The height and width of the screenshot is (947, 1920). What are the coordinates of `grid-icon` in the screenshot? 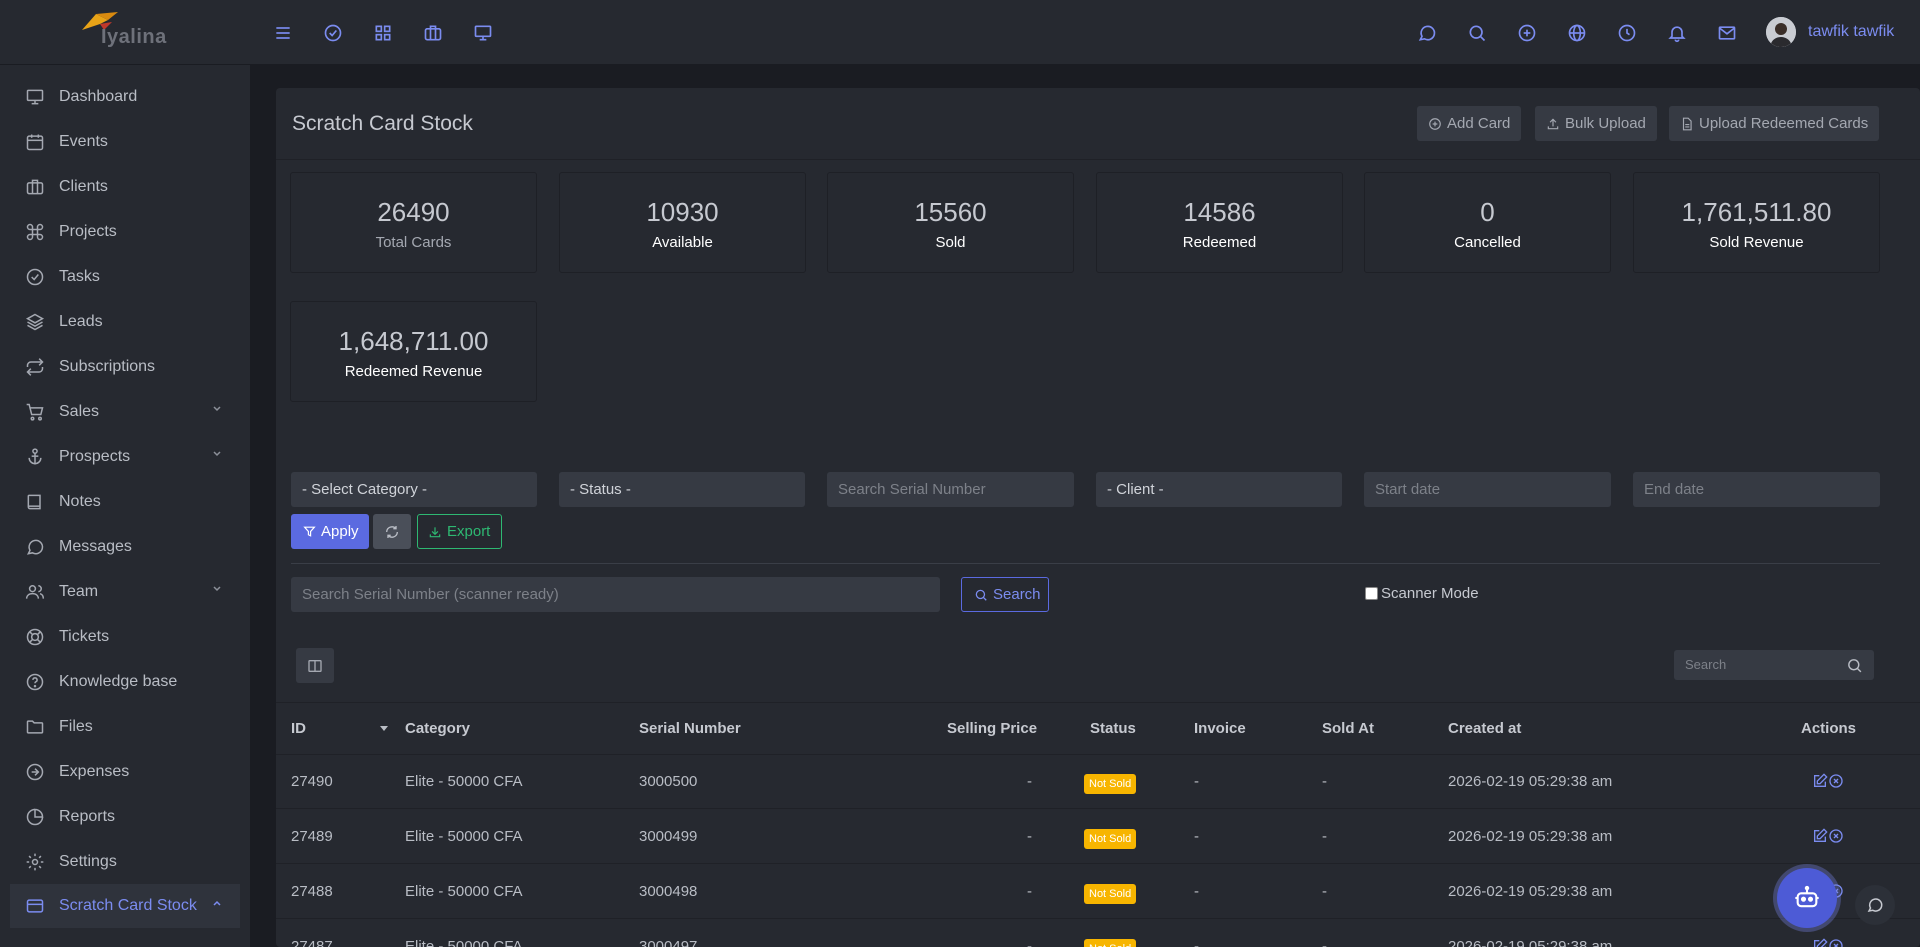 It's located at (383, 33).